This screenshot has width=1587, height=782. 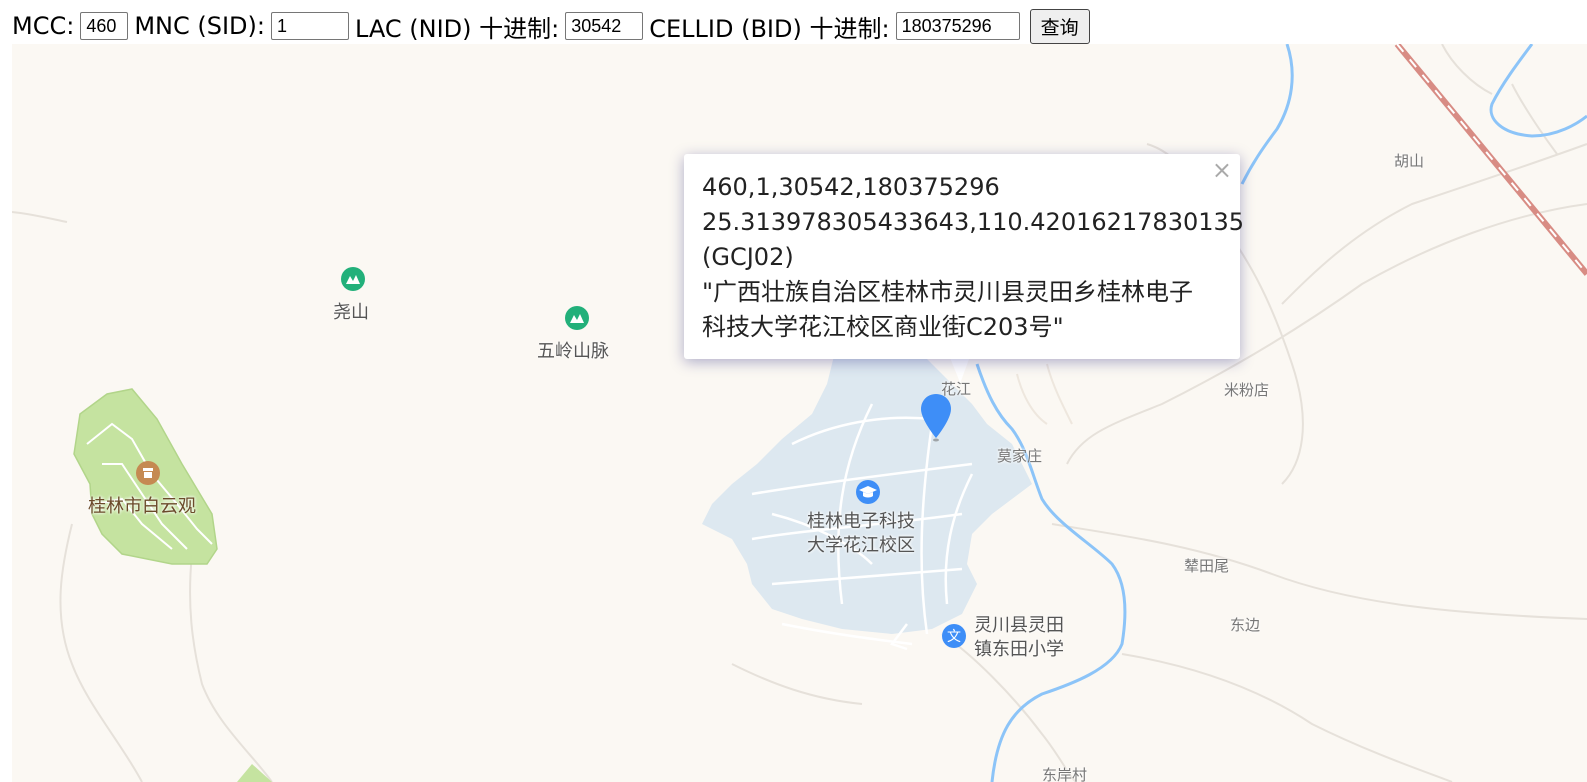 What do you see at coordinates (199, 26) in the screenshot?
I see `mnc-label: MNC (SID):` at bounding box center [199, 26].